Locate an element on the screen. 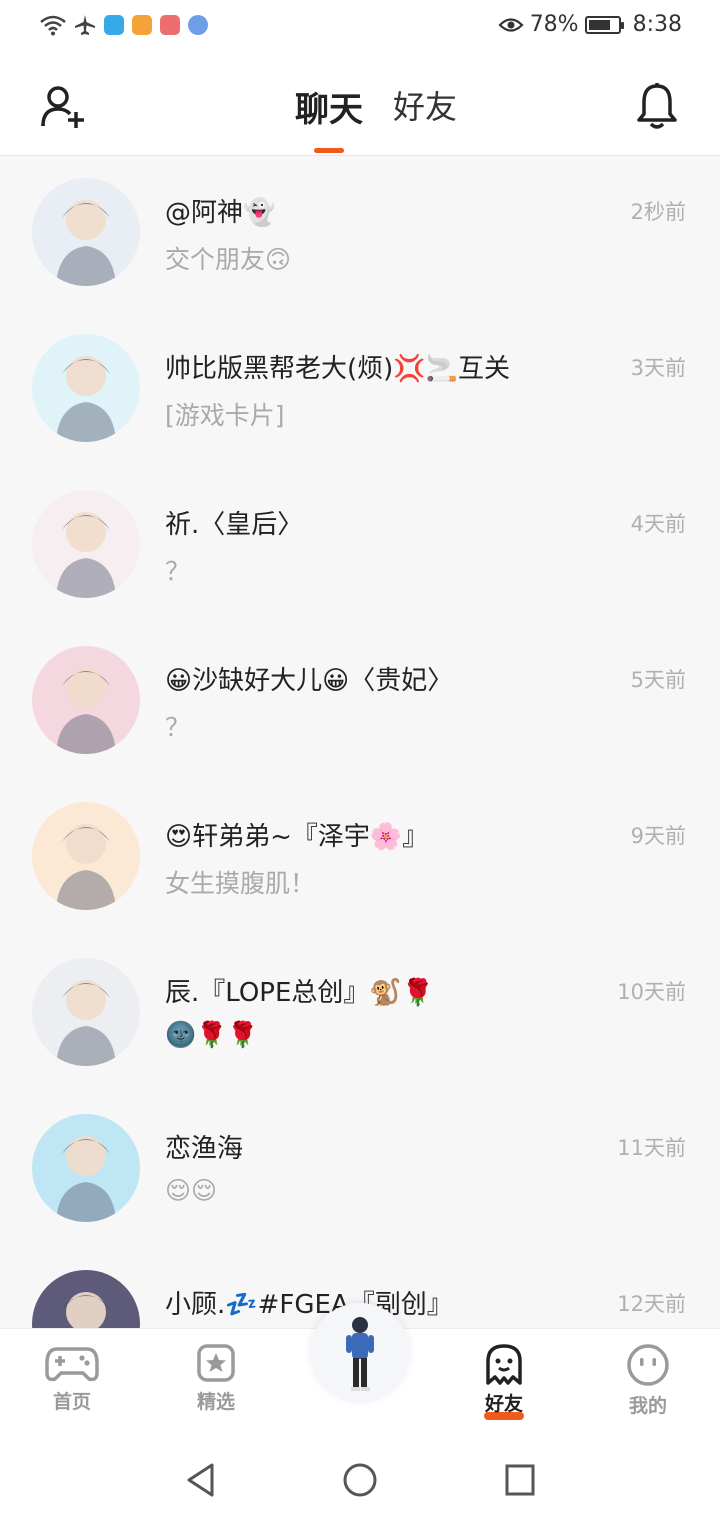 This screenshot has width=720, height=1520. wifi-icon is located at coordinates (53, 25).